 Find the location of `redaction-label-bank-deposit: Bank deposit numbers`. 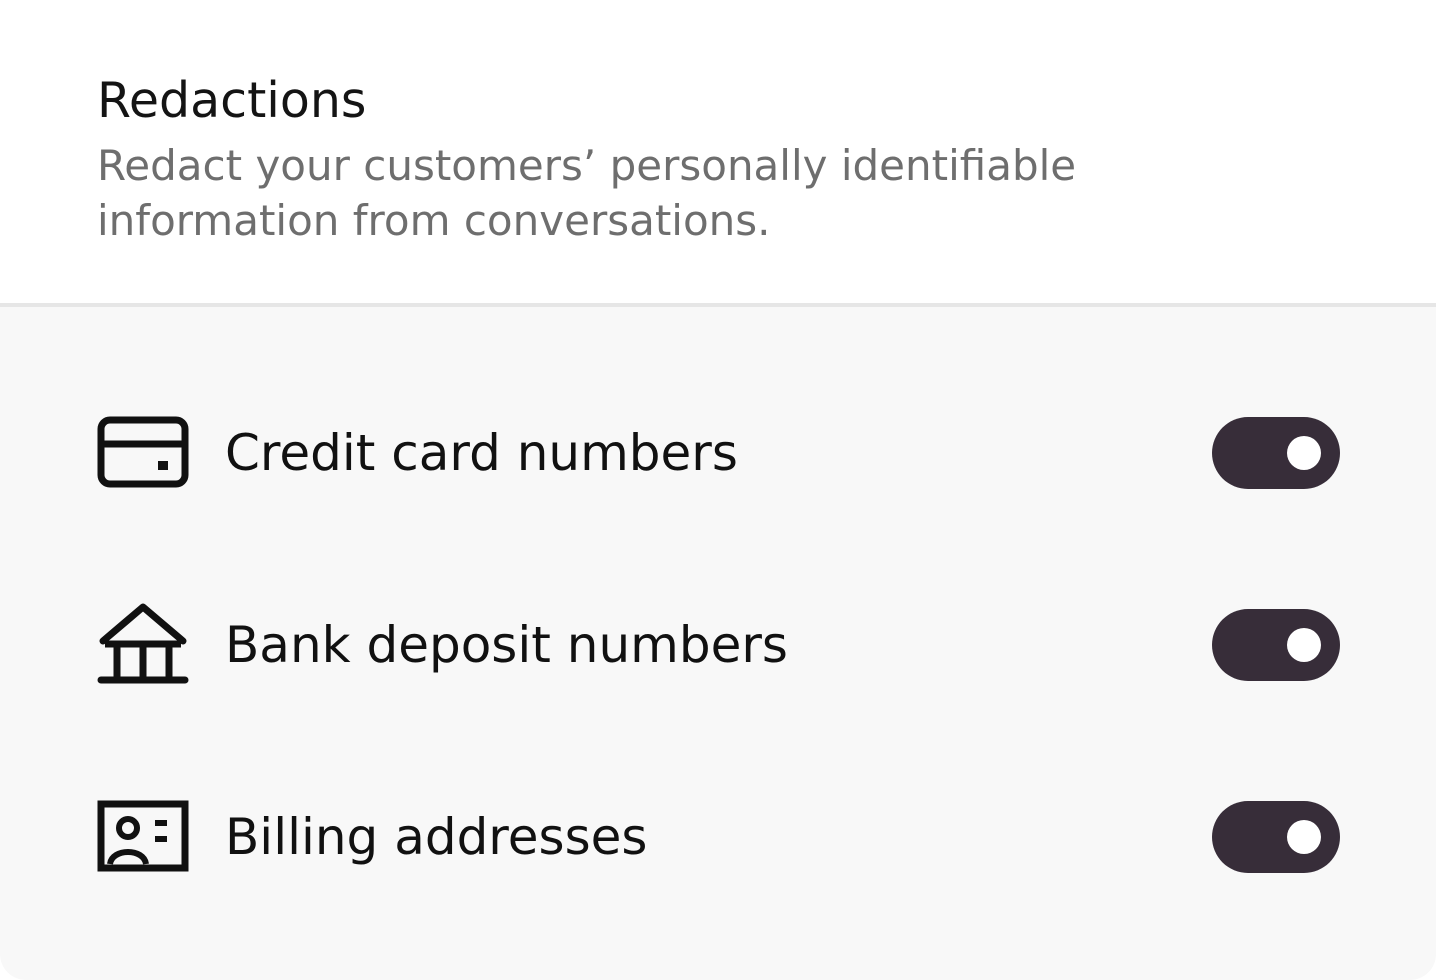

redaction-label-bank-deposit: Bank deposit numbers is located at coordinates (506, 645).